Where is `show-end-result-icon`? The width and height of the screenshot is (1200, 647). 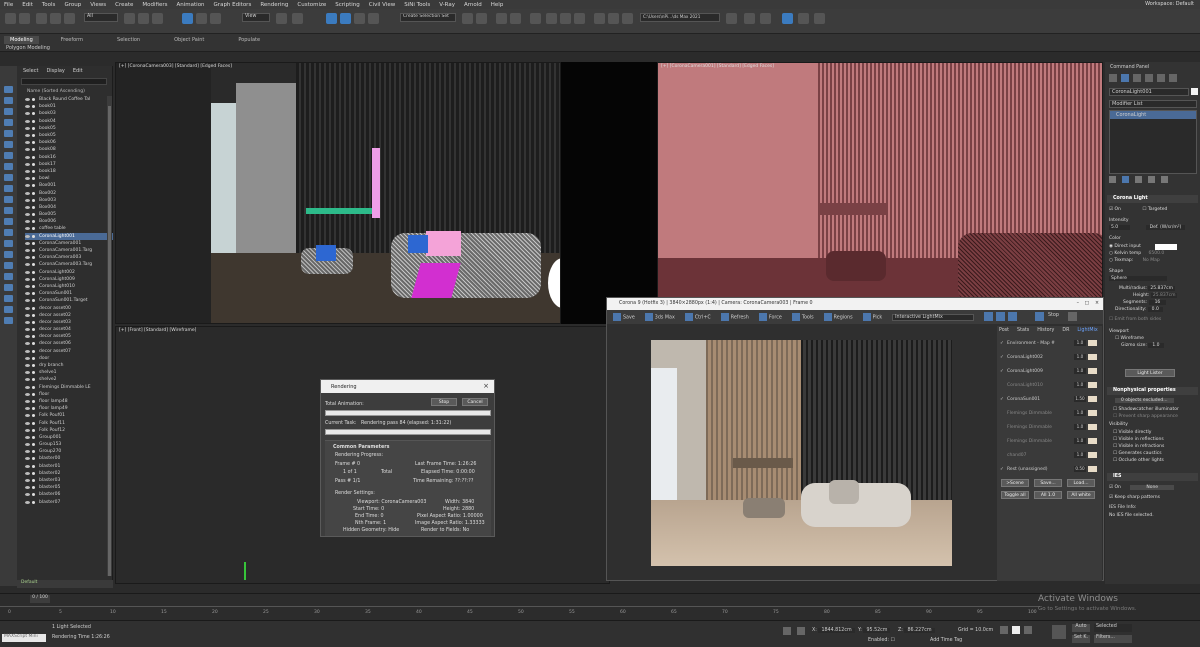
show-end-result-icon is located at coordinates (1125, 179).